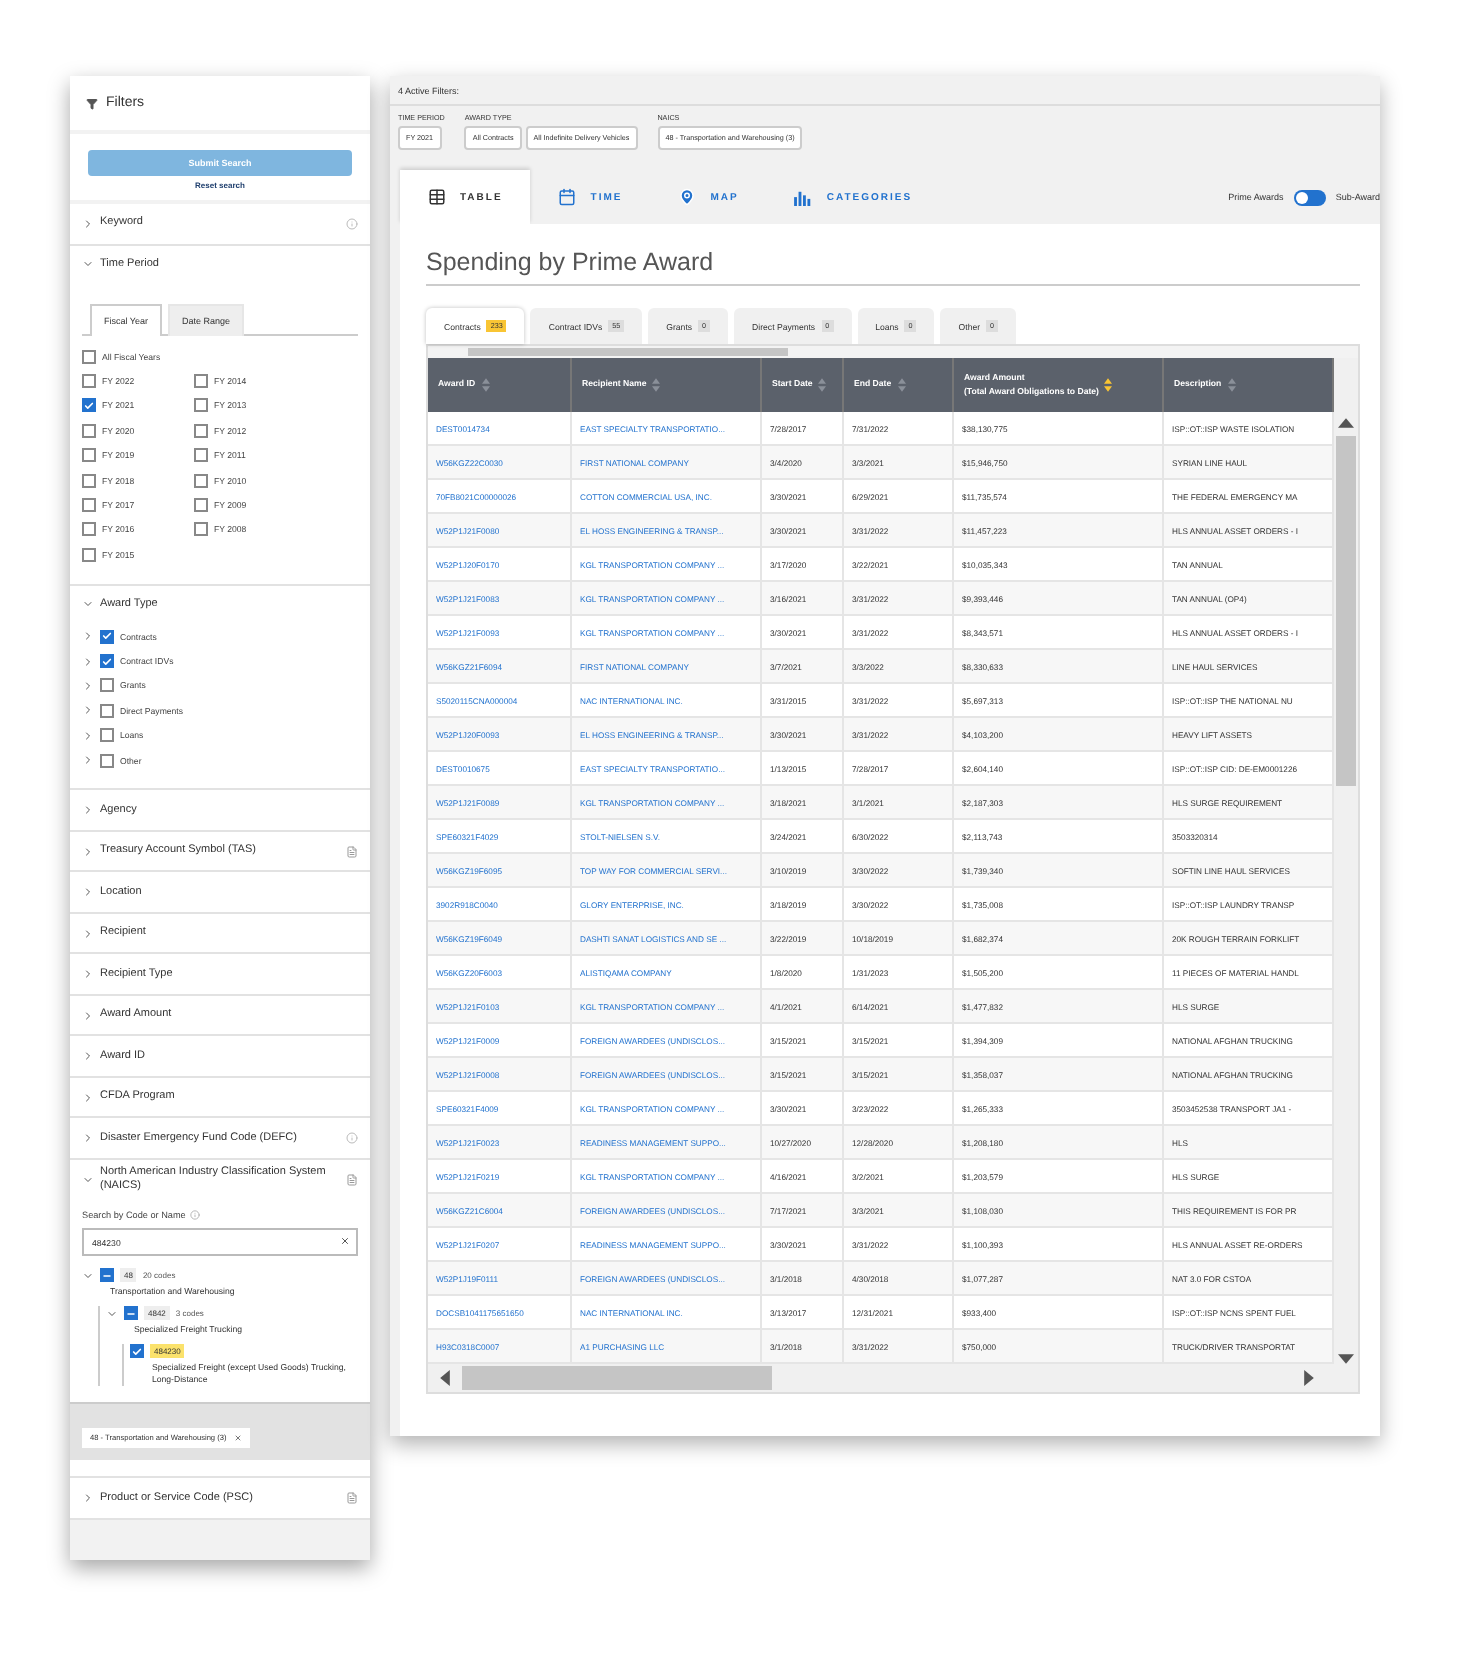  I want to click on table-icon, so click(437, 197).